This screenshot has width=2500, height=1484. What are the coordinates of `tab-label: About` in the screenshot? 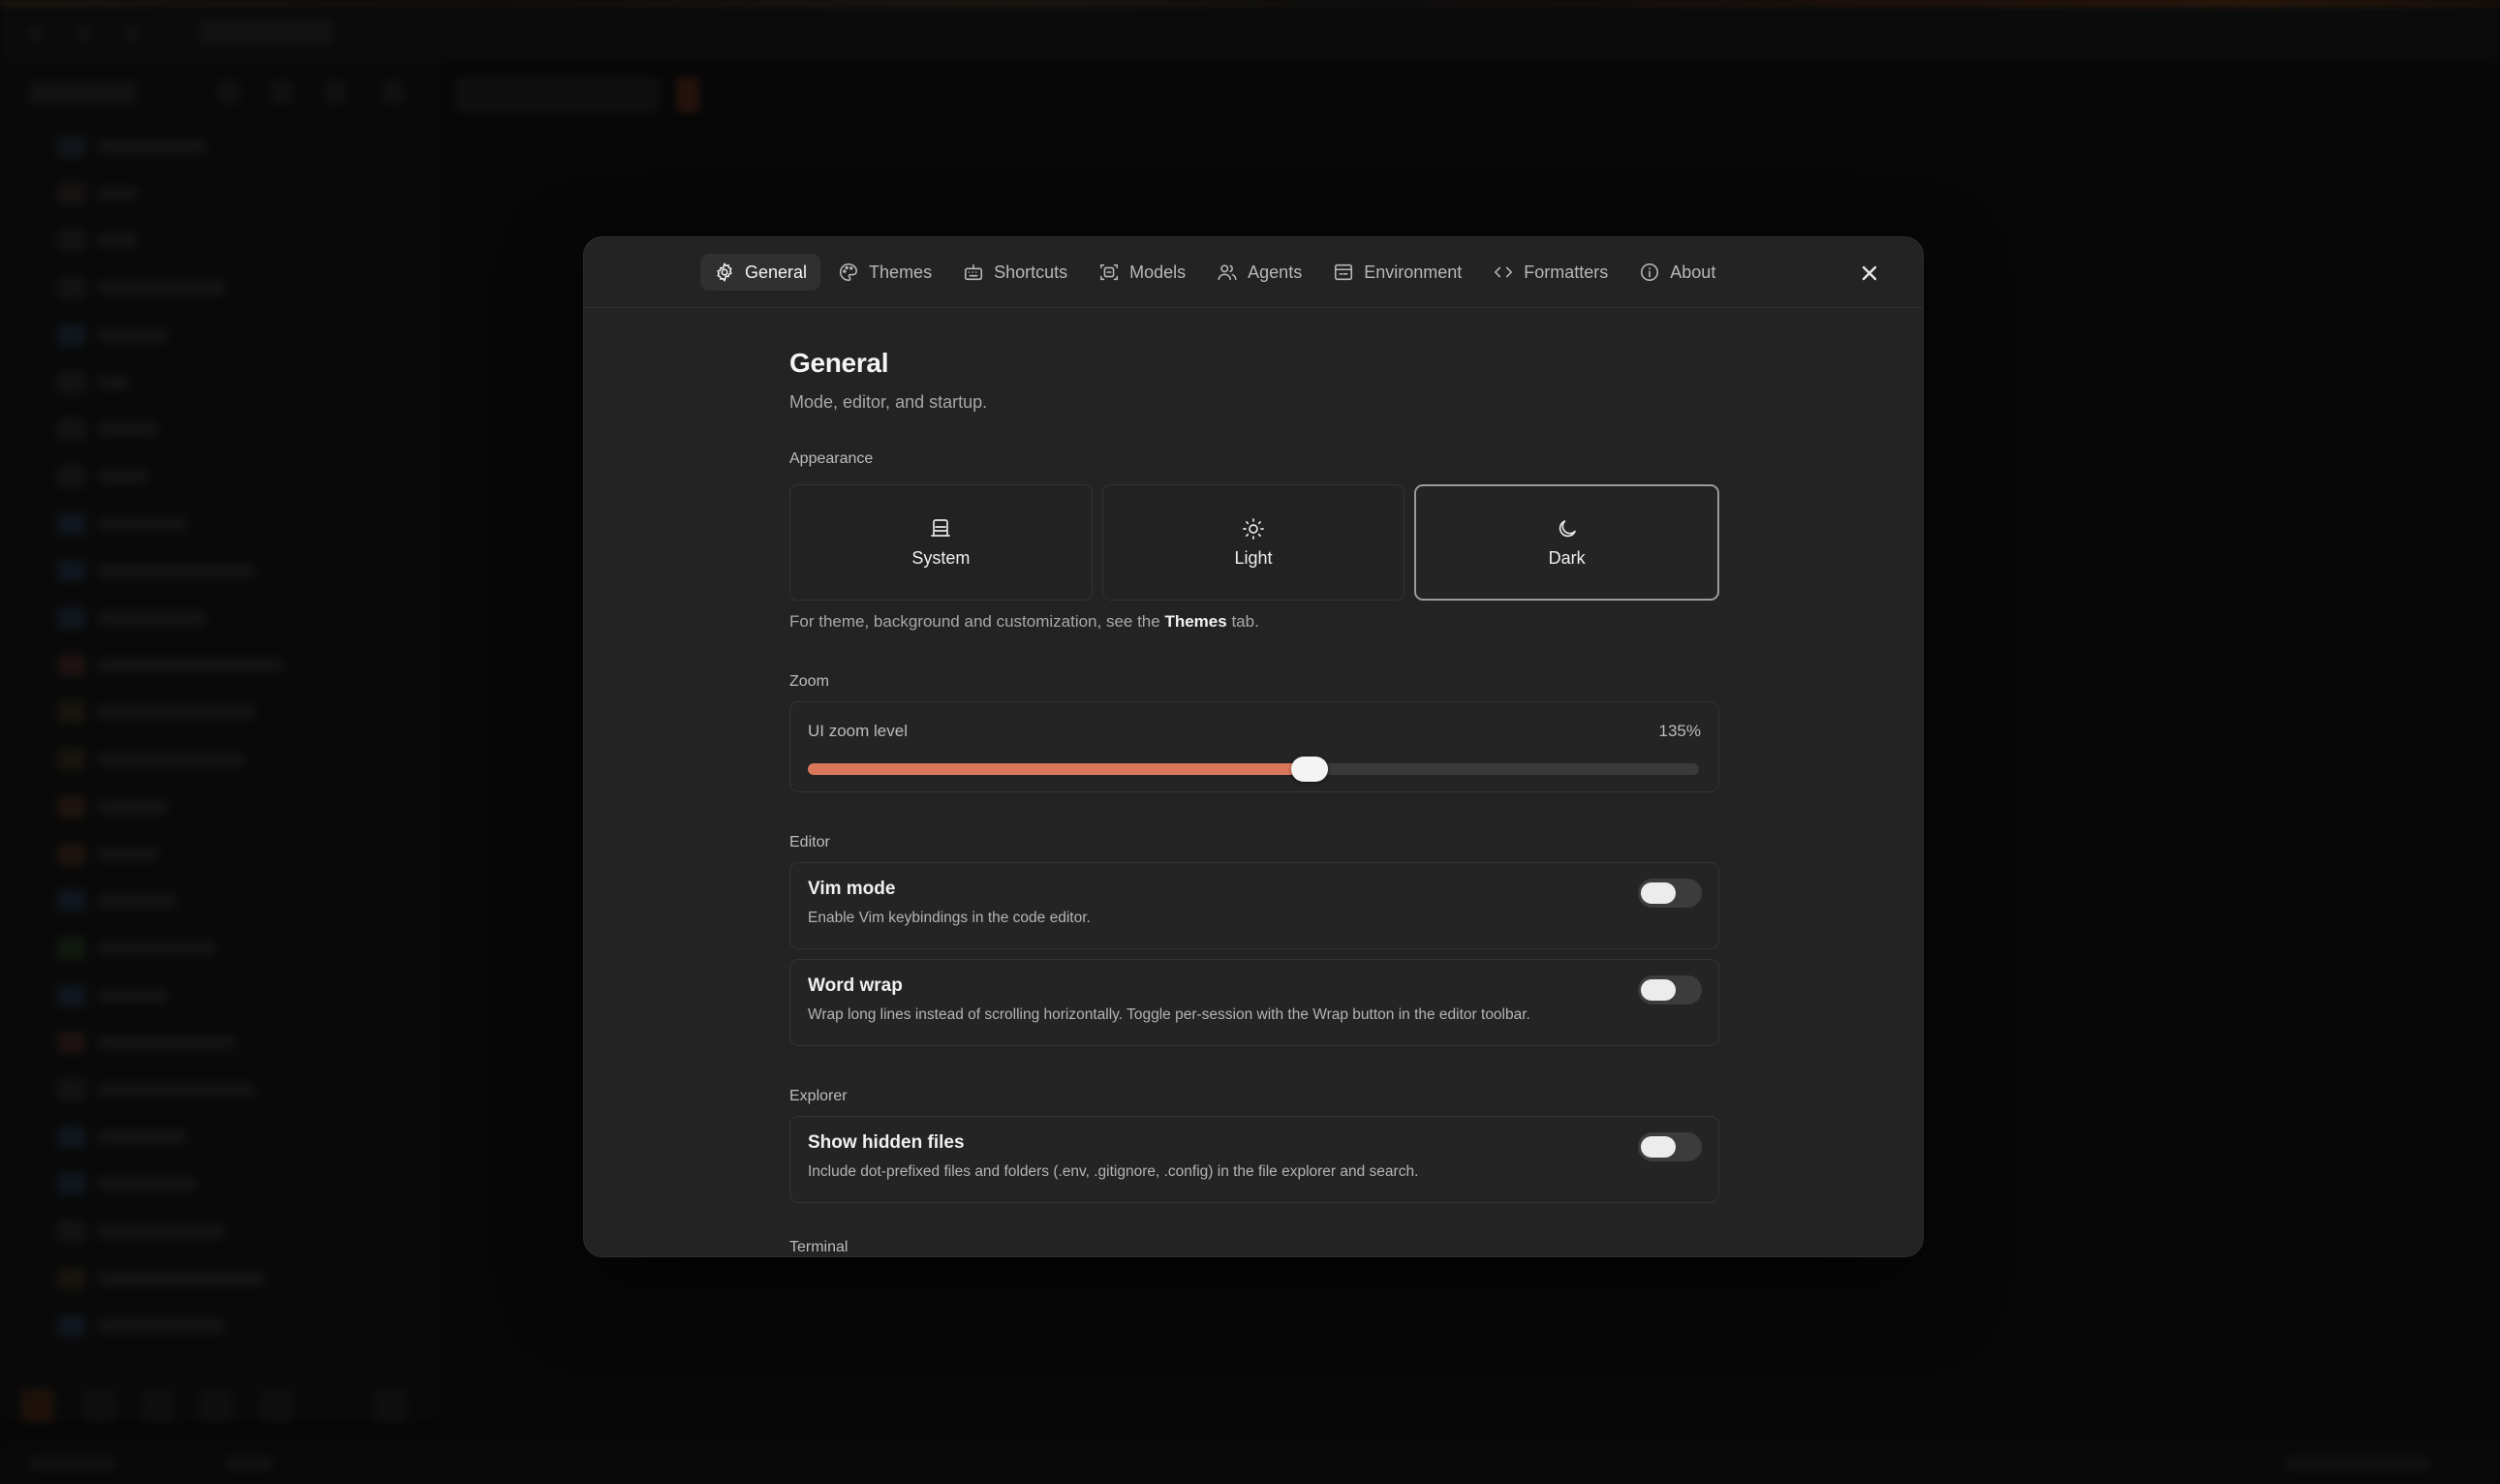 It's located at (1693, 272).